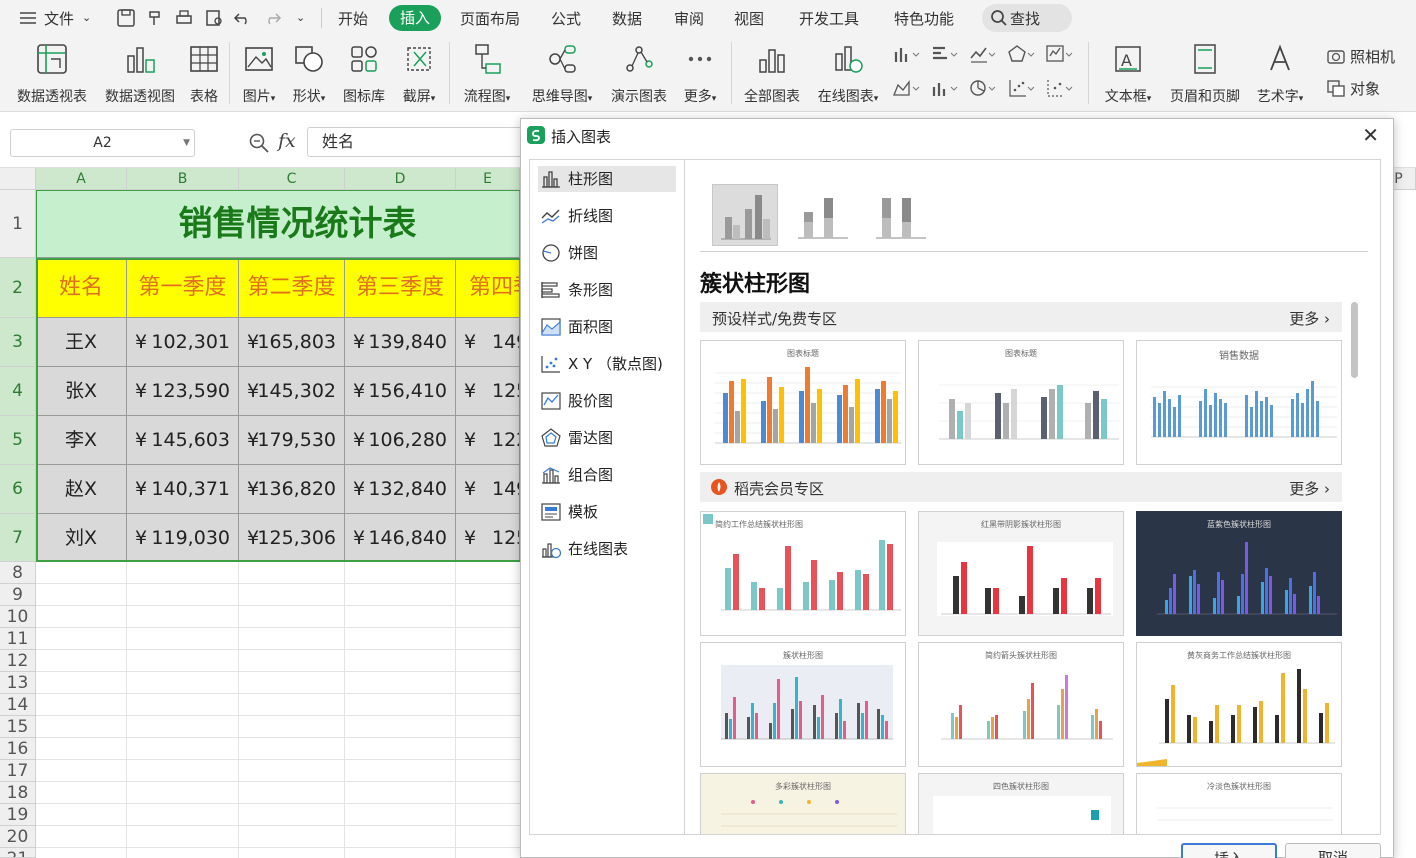 This screenshot has height=858, width=1416. I want to click on fx-button: fx, so click(287, 141).